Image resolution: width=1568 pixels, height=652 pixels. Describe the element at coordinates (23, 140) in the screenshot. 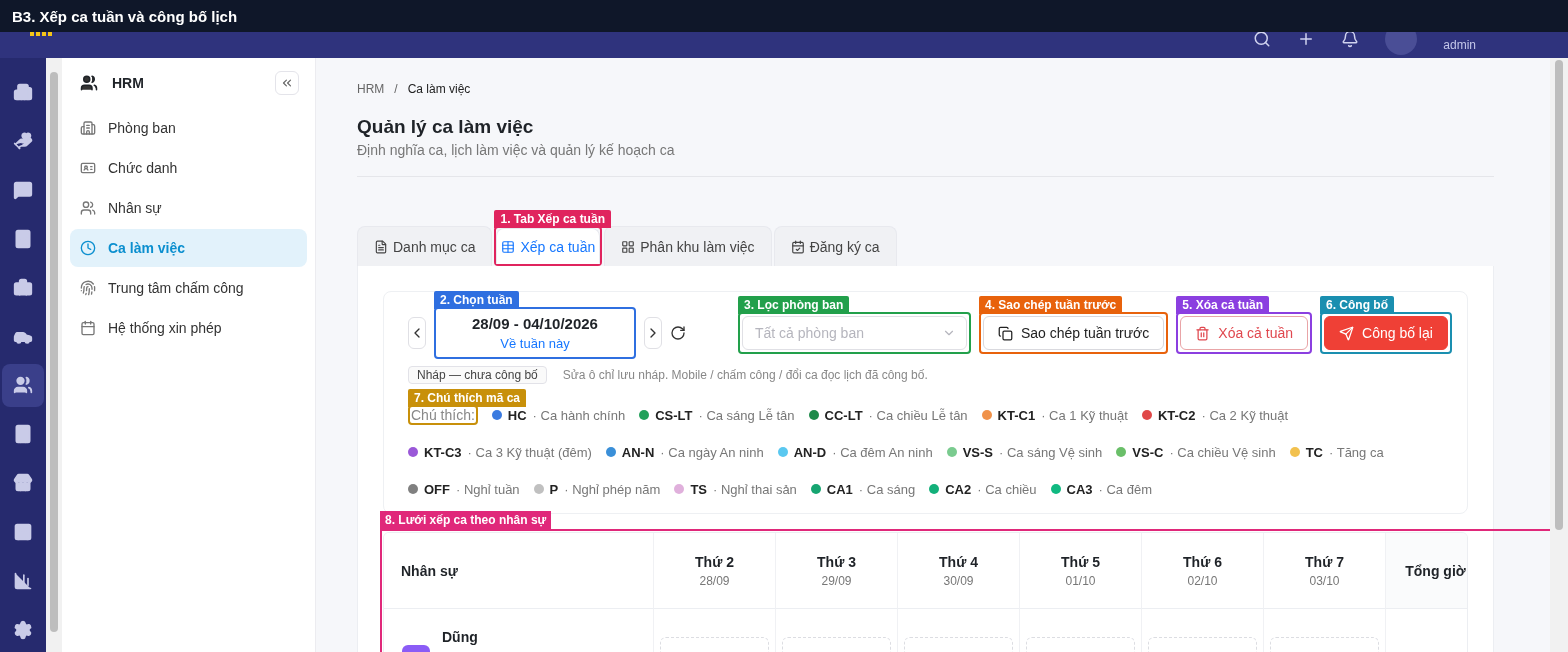

I see `hand-heart-icon` at that location.